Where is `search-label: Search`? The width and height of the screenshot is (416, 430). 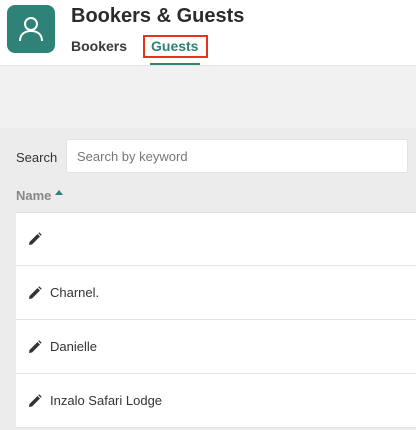 search-label: Search is located at coordinates (37, 157).